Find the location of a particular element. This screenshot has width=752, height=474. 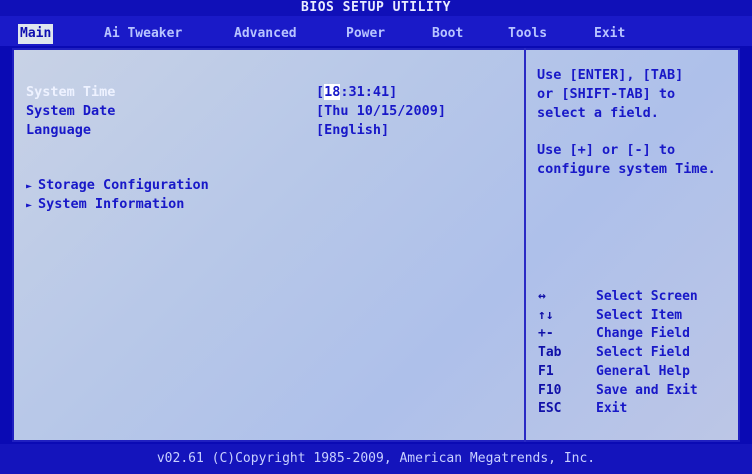

submenu-system-information: ► System Information is located at coordinates (105, 204).